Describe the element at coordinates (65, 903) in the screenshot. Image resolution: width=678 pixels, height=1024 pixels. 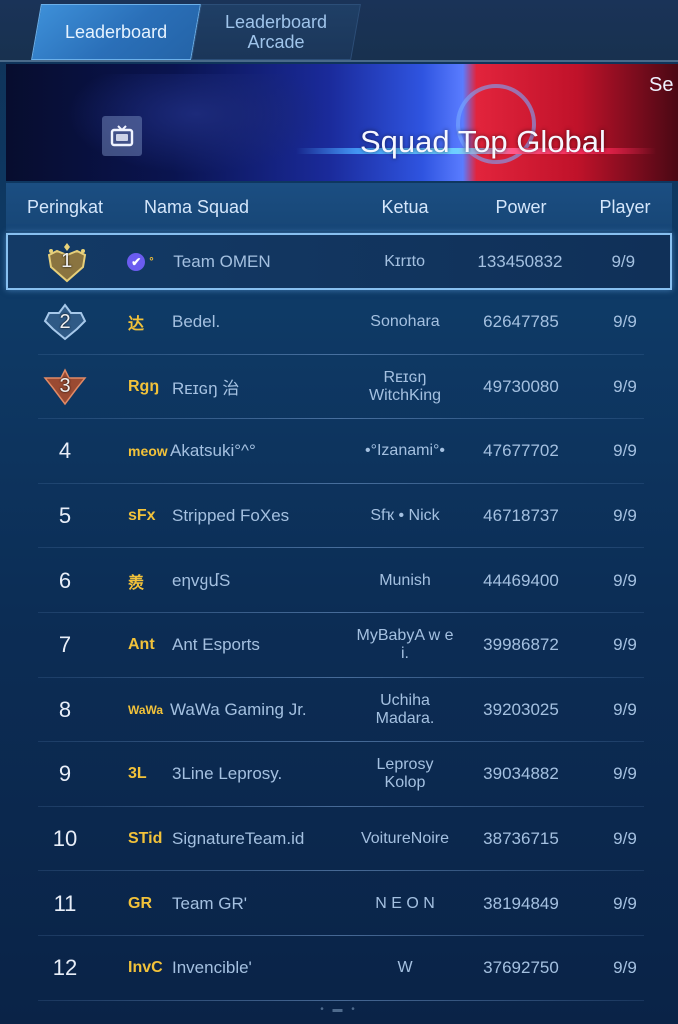
I see `rank-number: 11` at that location.